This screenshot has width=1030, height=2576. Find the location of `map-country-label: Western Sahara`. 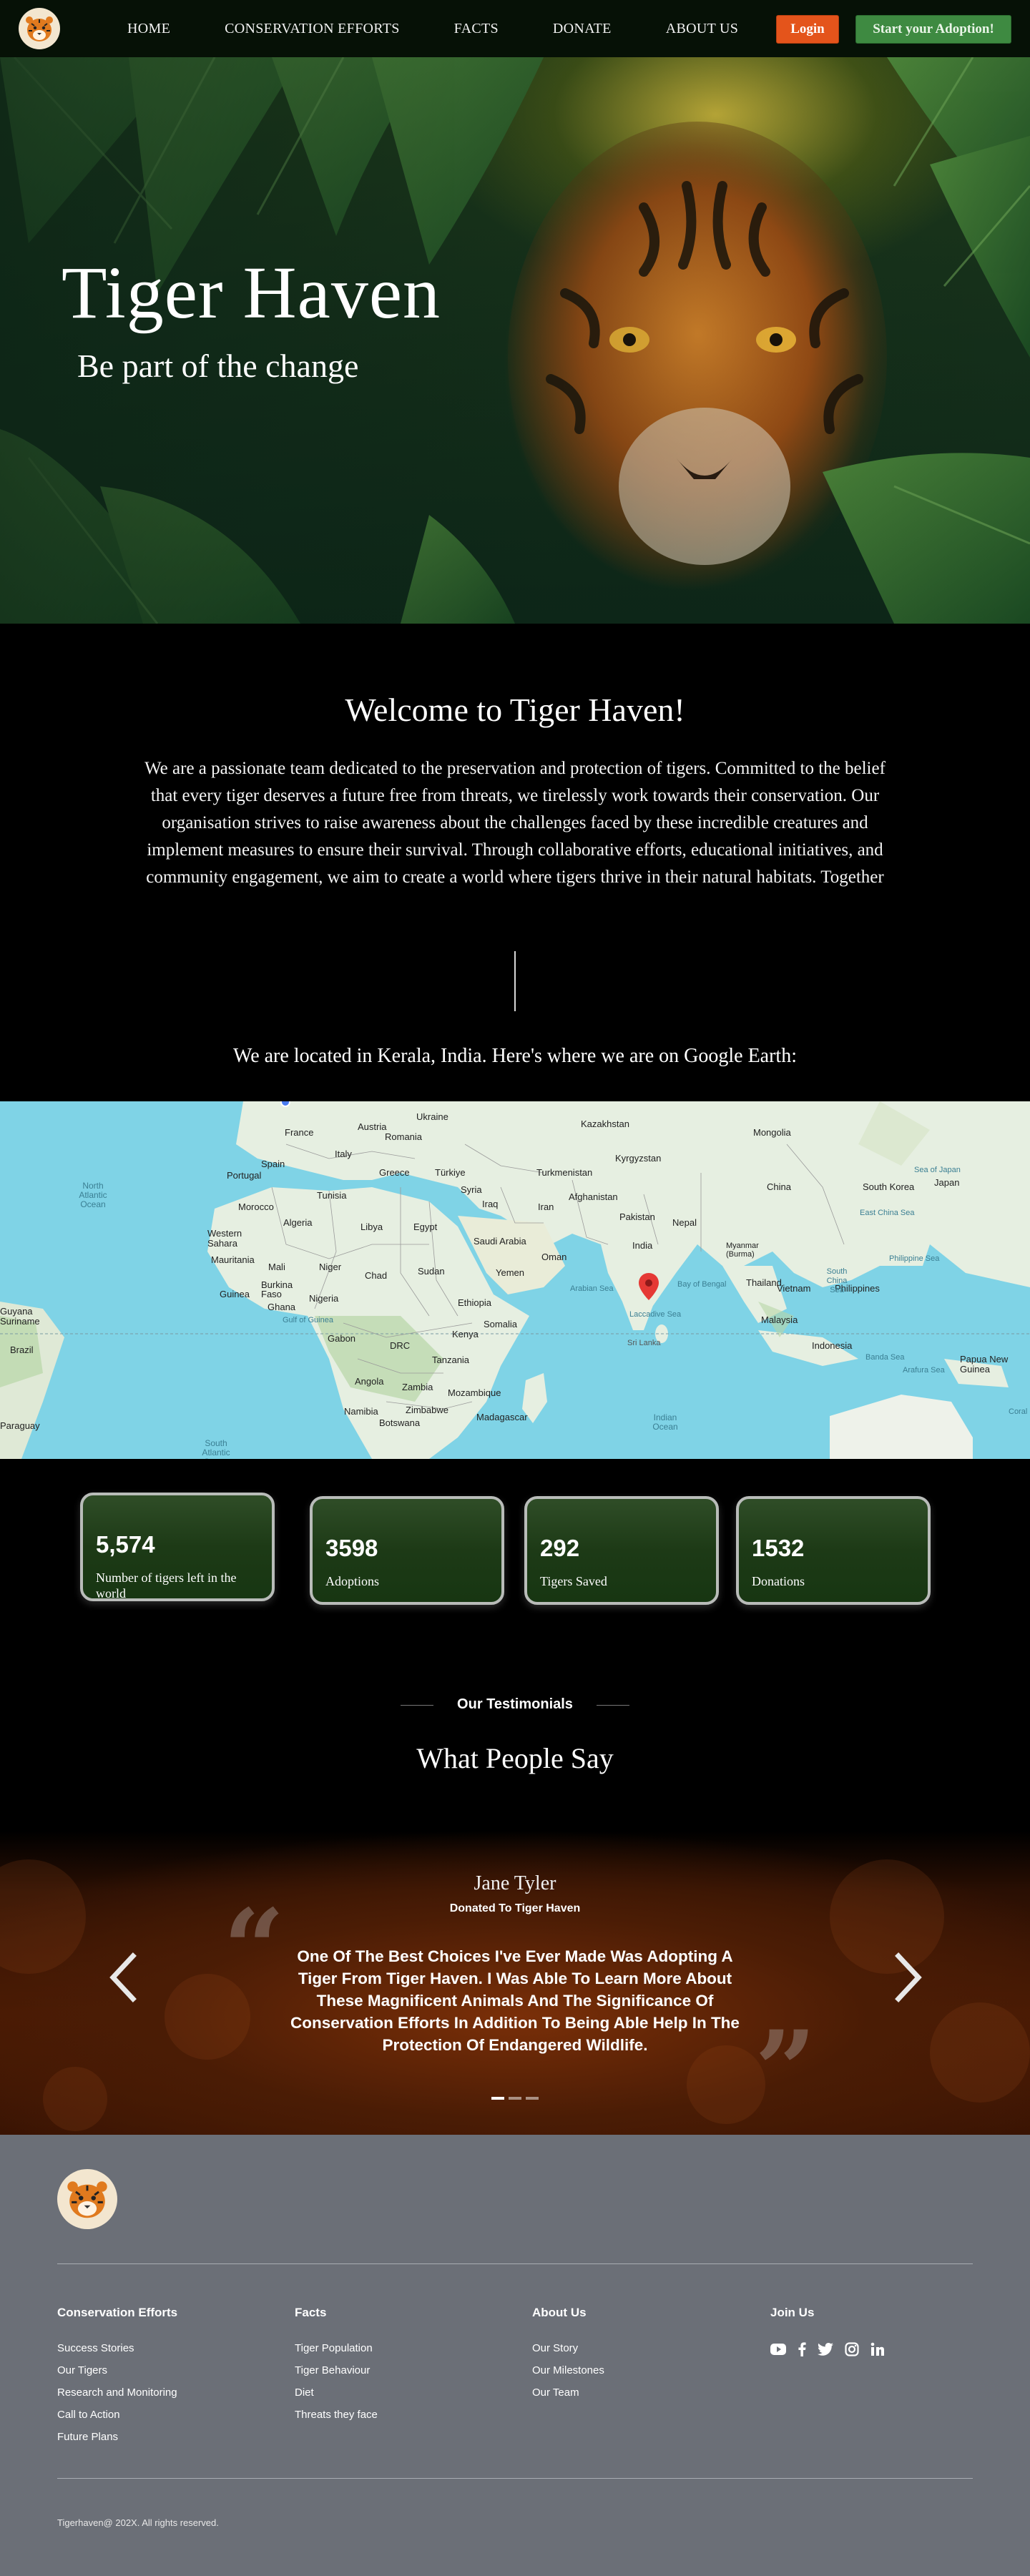

map-country-label: Western Sahara is located at coordinates (225, 1238).